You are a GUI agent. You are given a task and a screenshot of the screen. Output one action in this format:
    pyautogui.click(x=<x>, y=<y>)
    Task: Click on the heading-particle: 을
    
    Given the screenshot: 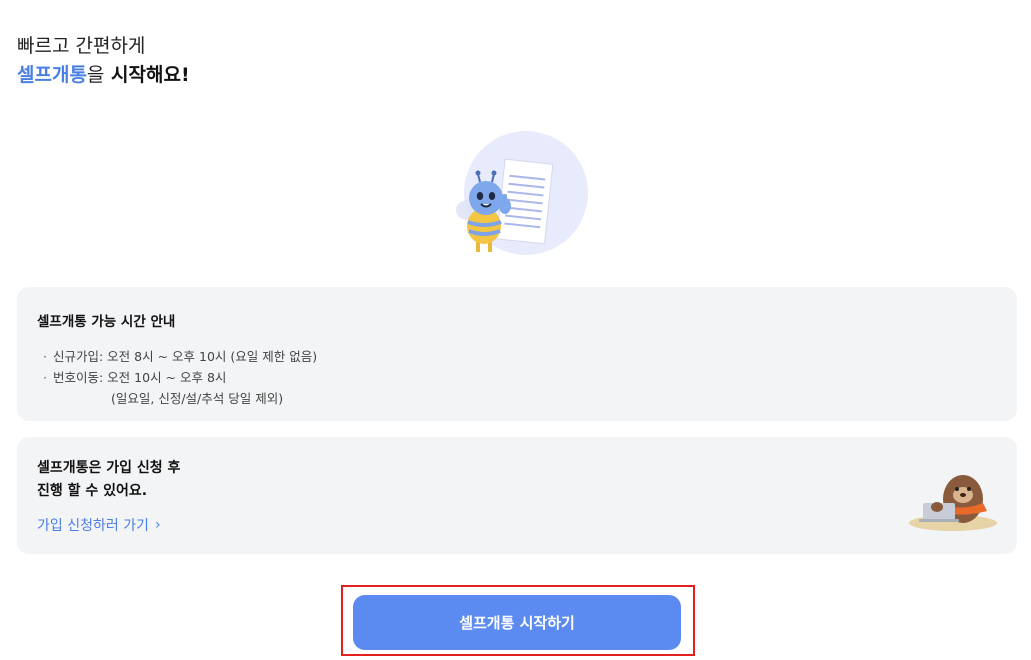 What is the action you would take?
    pyautogui.click(x=95, y=75)
    